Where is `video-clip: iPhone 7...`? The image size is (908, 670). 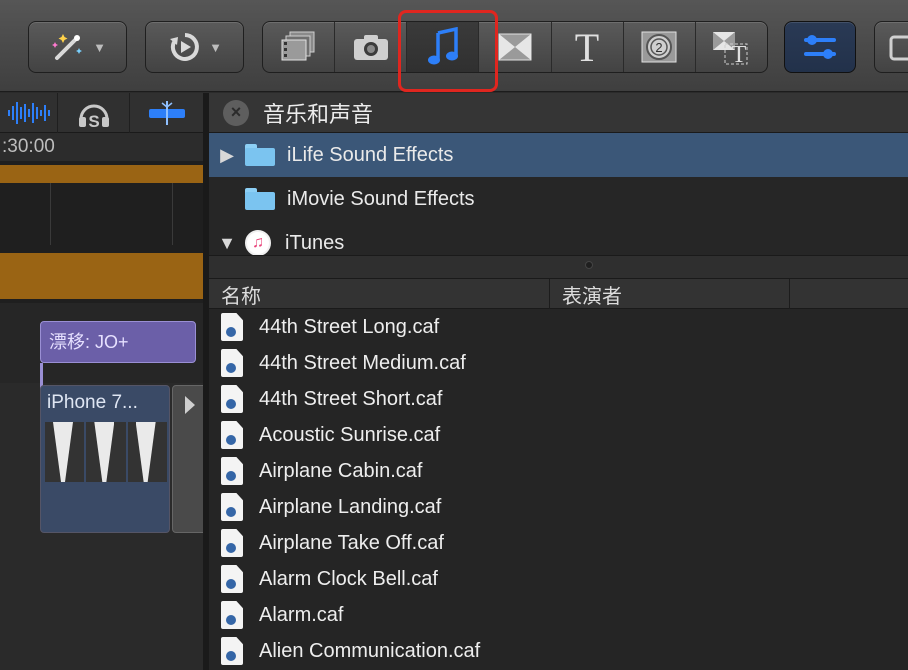 video-clip: iPhone 7... is located at coordinates (105, 459).